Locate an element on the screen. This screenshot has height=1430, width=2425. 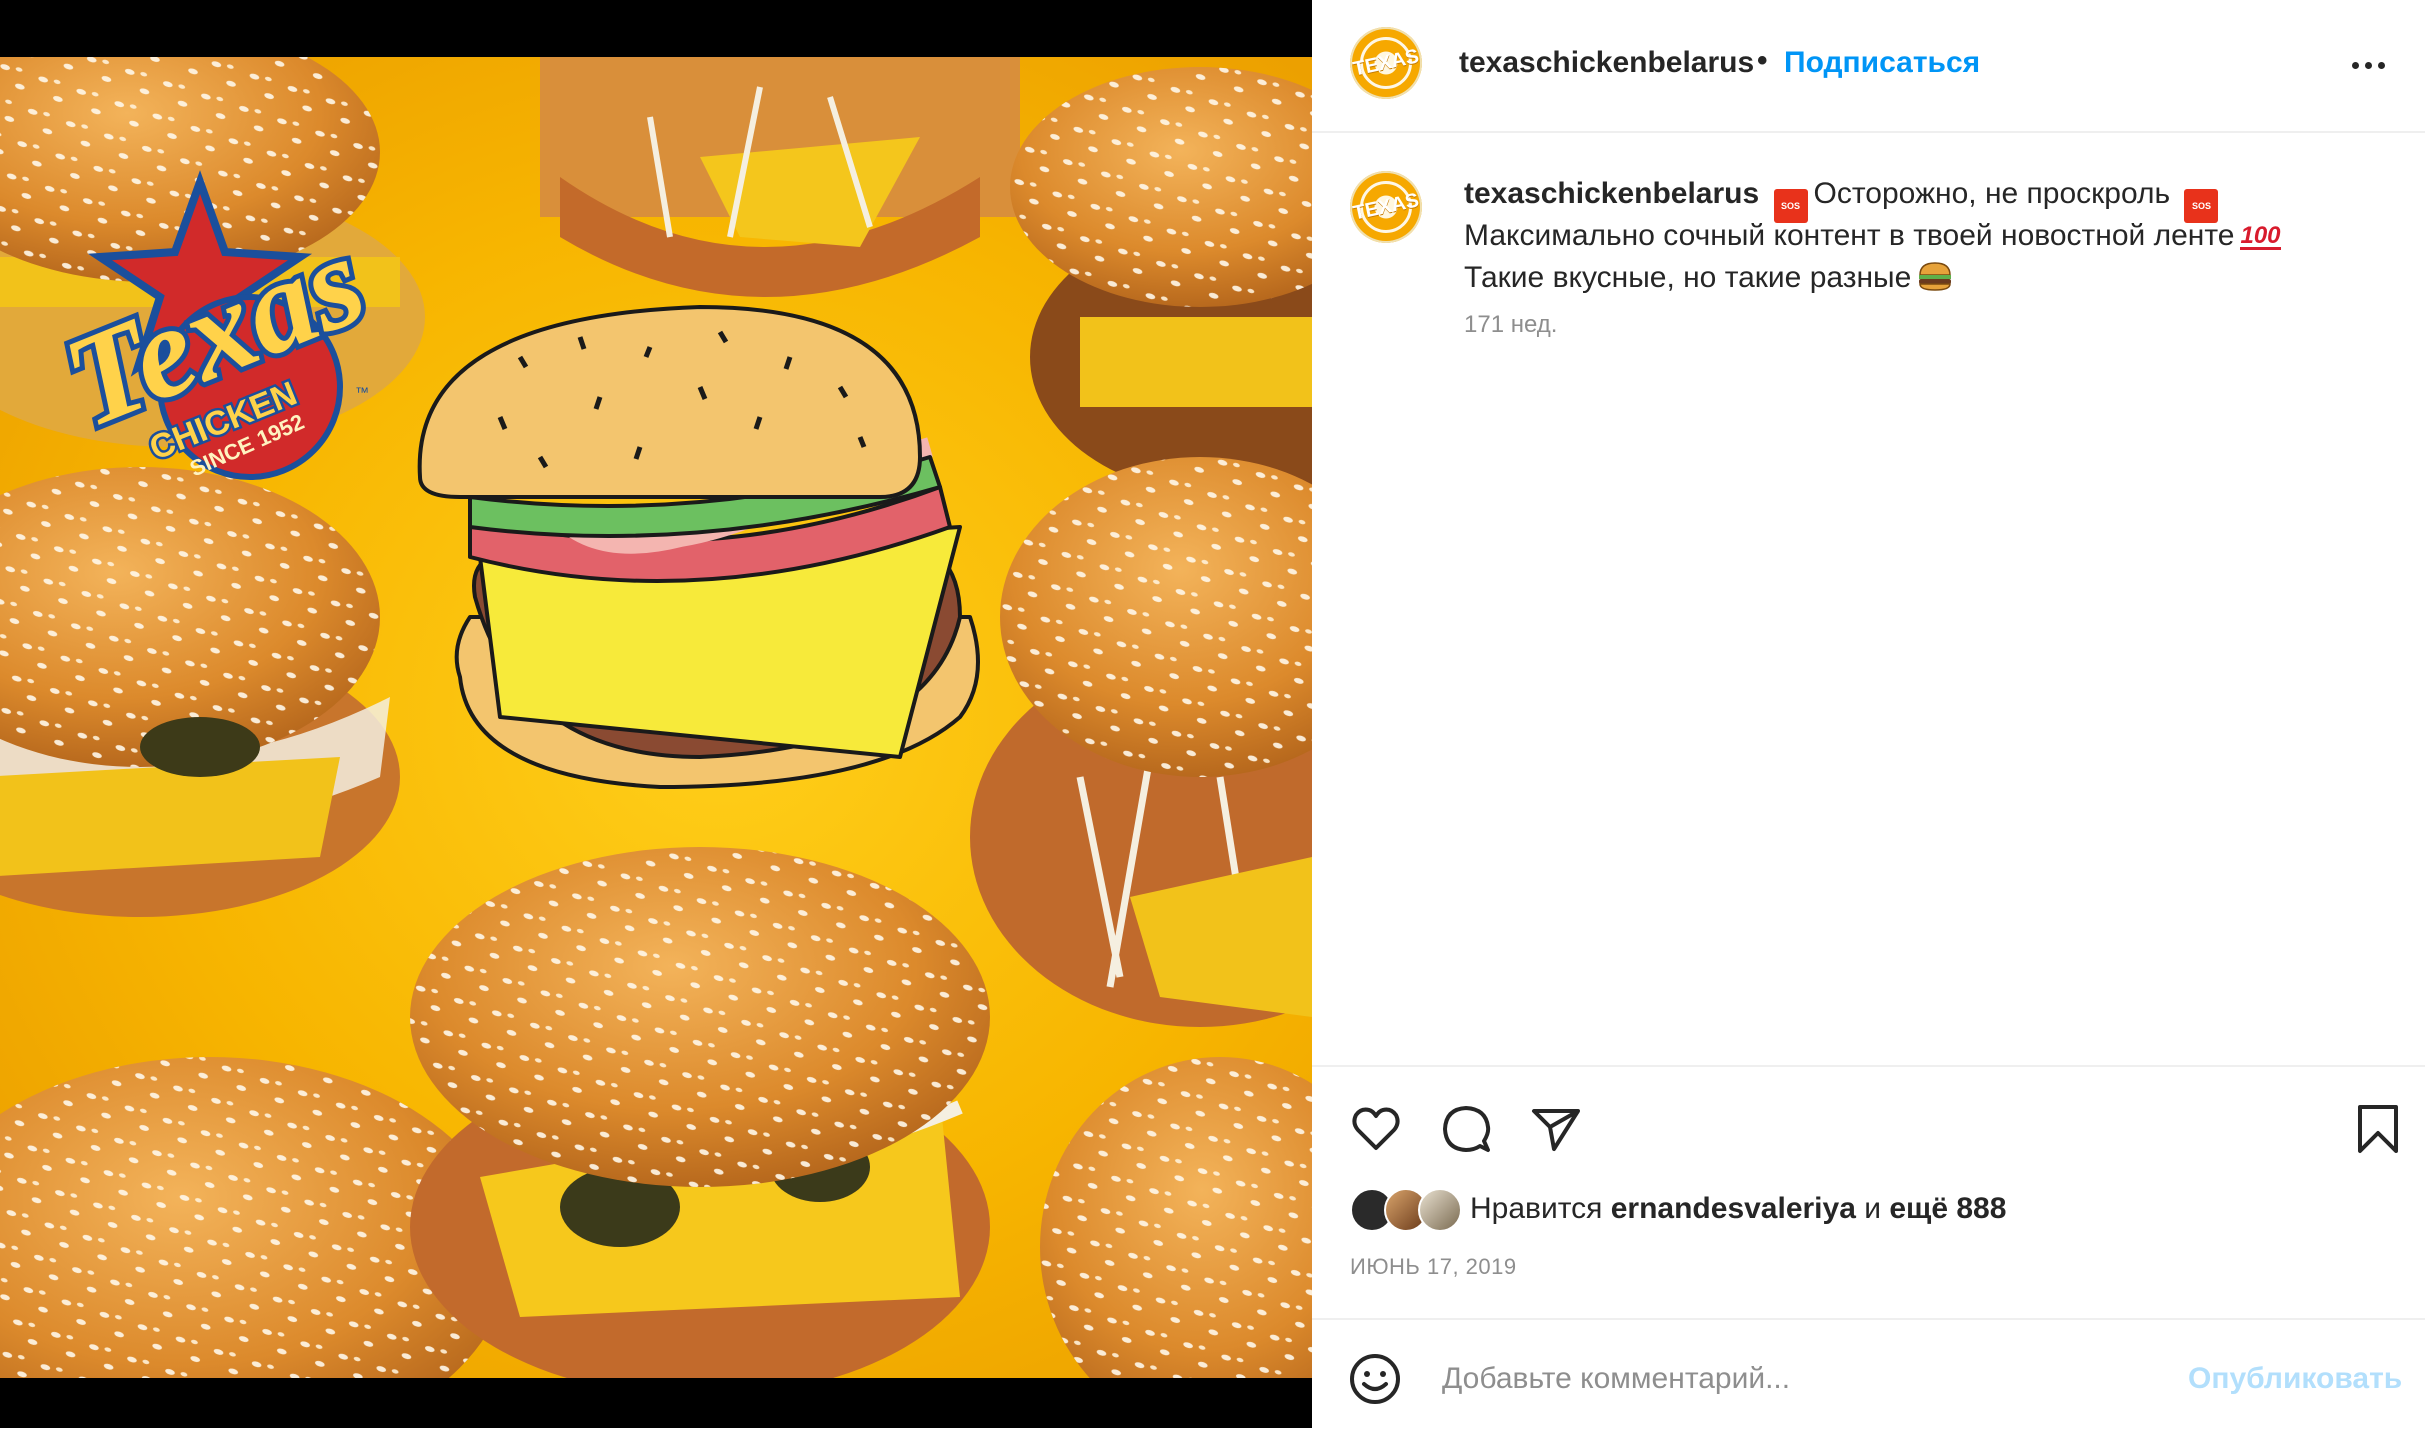
post-actions is located at coordinates (1868, 1122).